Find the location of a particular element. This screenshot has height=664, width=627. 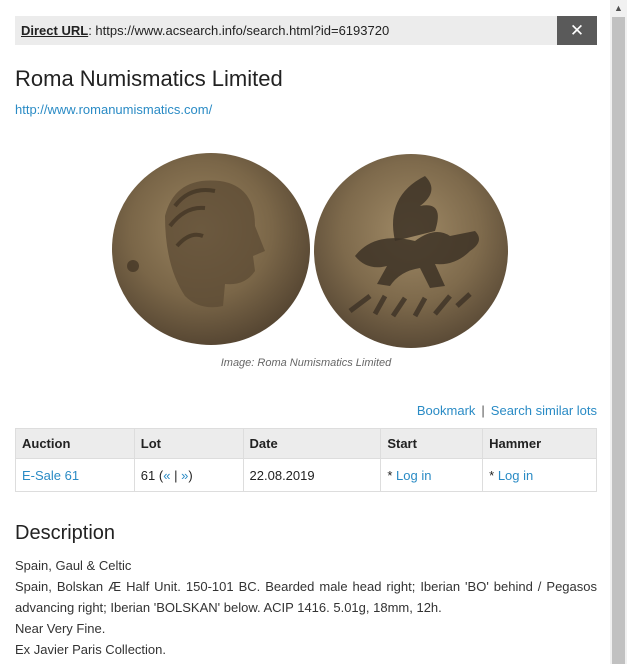

table-header-row: Auction Lot Date Start Hammer is located at coordinates (306, 443).